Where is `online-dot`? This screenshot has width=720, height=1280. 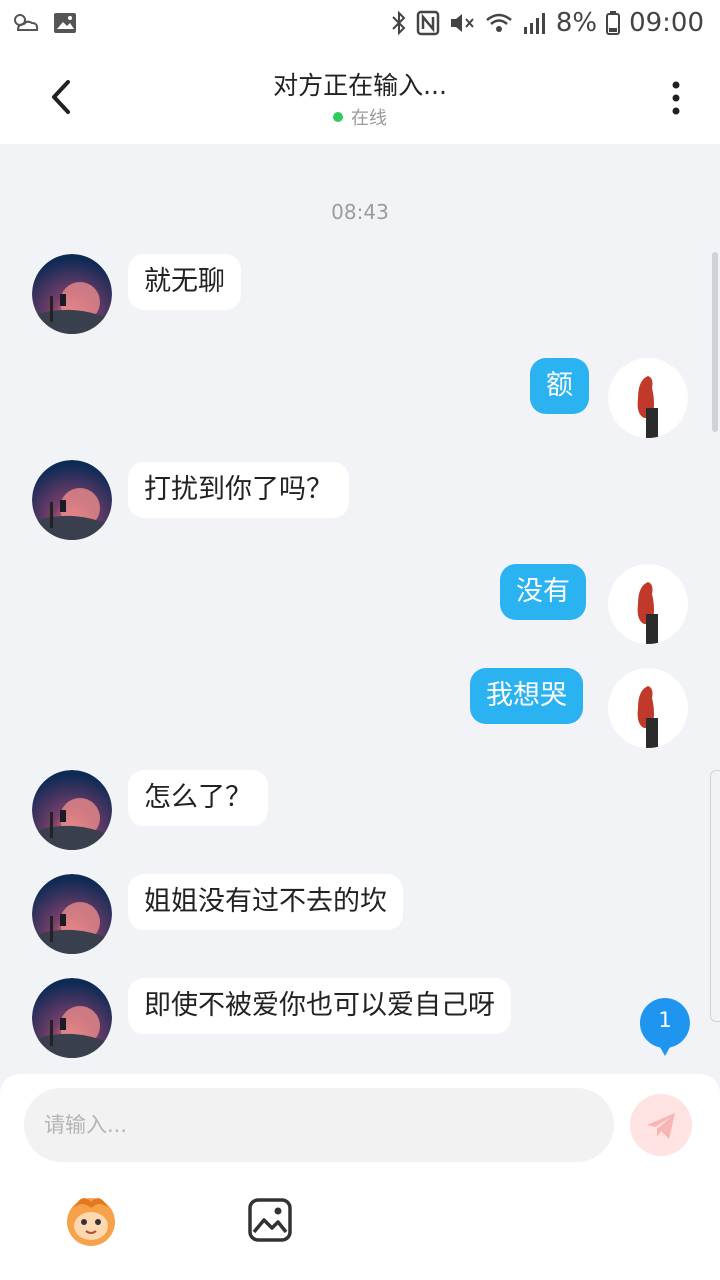
online-dot is located at coordinates (338, 117).